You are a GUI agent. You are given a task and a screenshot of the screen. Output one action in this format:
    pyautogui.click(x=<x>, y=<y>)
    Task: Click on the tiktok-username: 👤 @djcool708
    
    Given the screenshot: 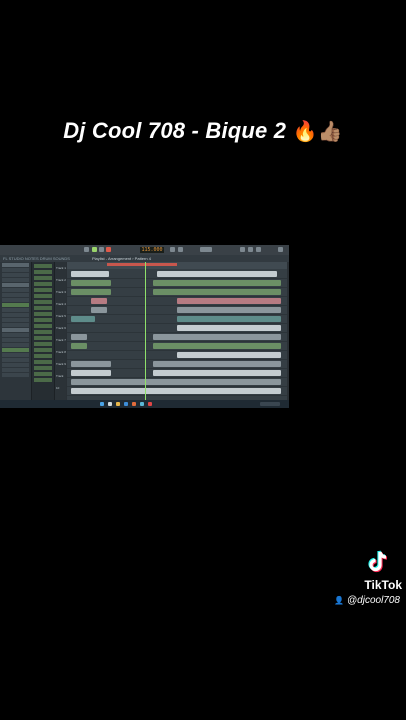 What is the action you would take?
    pyautogui.click(x=365, y=600)
    